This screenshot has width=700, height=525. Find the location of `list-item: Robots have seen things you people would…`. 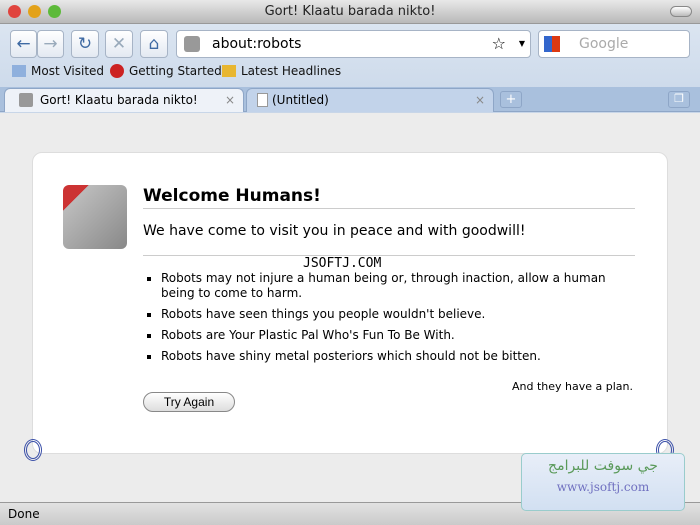

list-item: Robots have seen things you people would… is located at coordinates (401, 314).